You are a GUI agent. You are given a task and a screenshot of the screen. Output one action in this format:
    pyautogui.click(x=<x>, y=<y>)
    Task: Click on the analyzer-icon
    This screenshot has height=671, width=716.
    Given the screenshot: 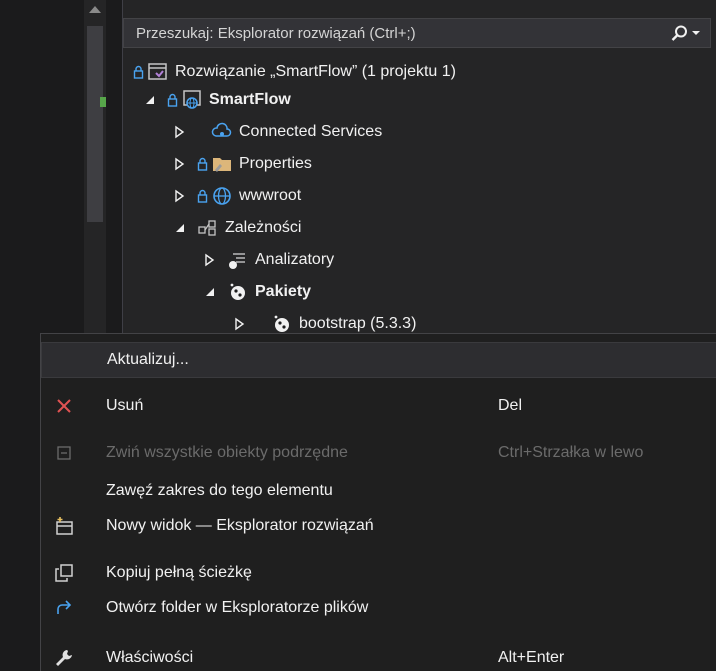 What is the action you would take?
    pyautogui.click(x=237, y=261)
    